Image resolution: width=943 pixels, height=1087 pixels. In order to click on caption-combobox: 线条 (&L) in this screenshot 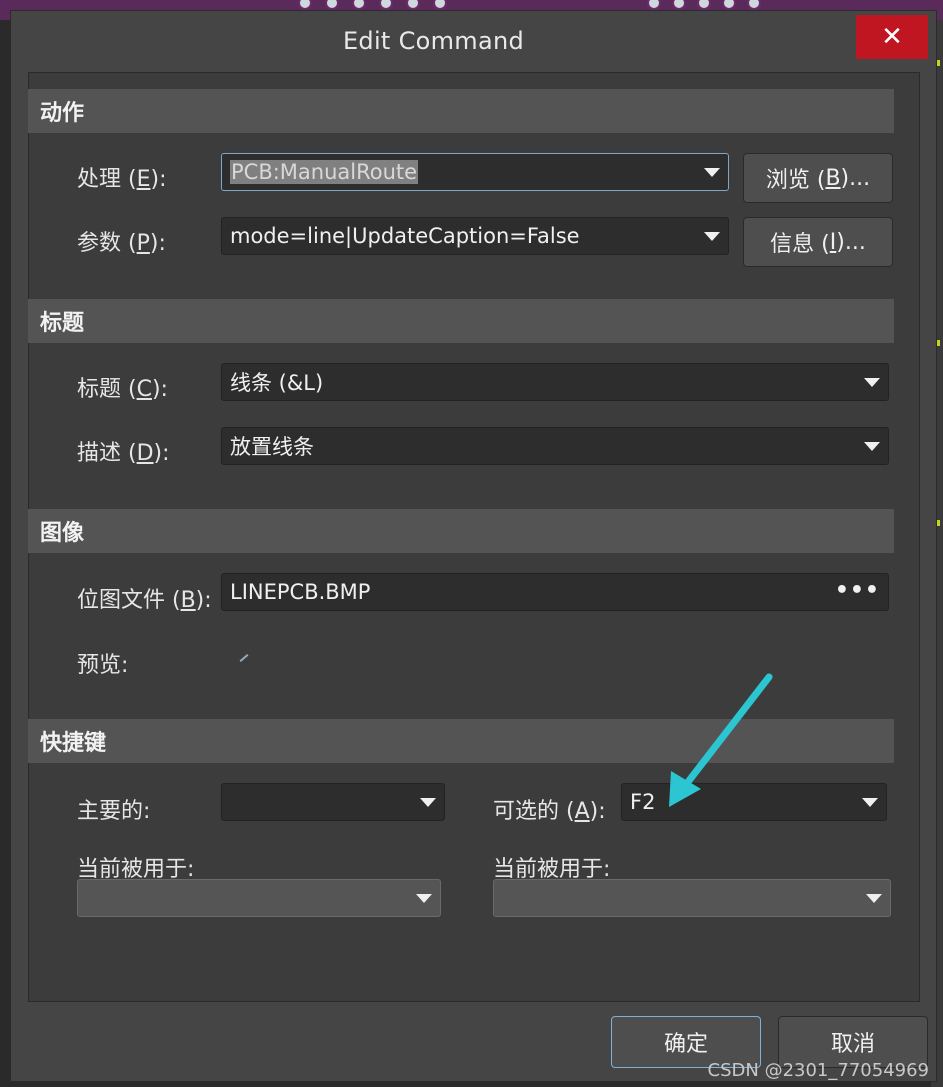, I will do `click(555, 382)`.